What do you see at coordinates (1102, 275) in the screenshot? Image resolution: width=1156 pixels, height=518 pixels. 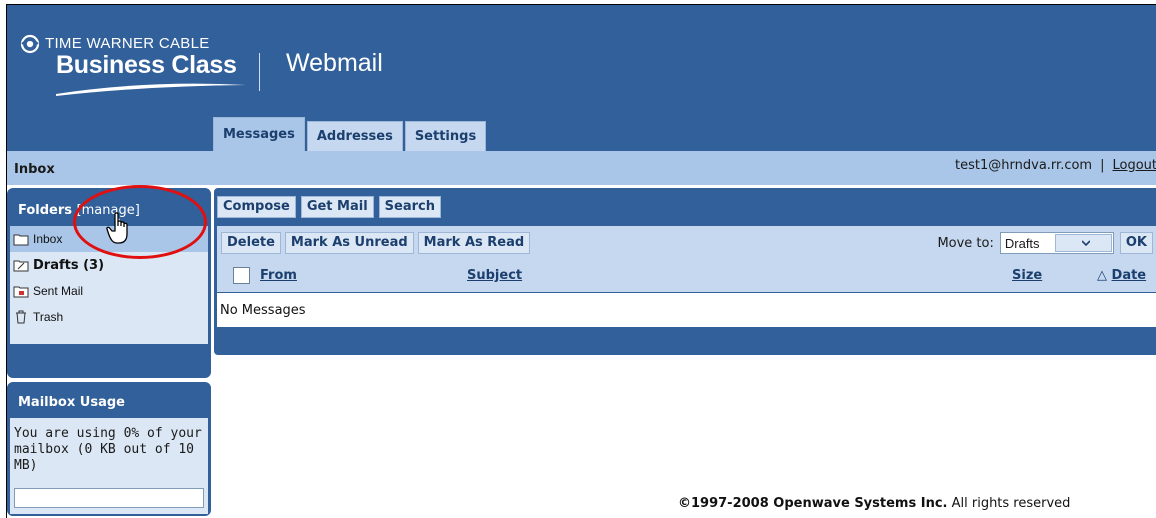 I see `sort-ascending-icon: △` at bounding box center [1102, 275].